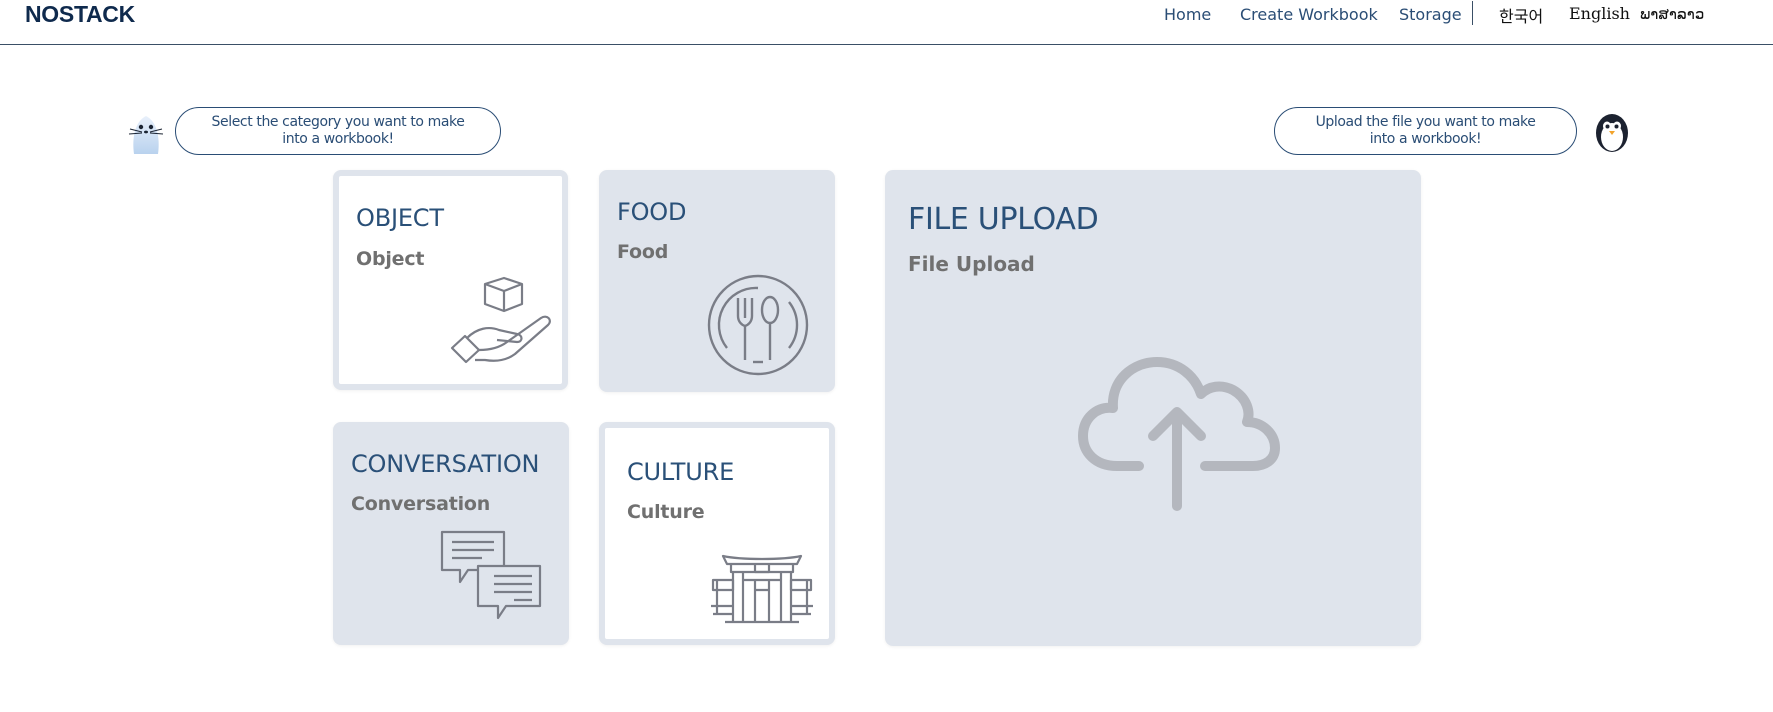  I want to click on nav-storage-link: Storage, so click(1430, 14).